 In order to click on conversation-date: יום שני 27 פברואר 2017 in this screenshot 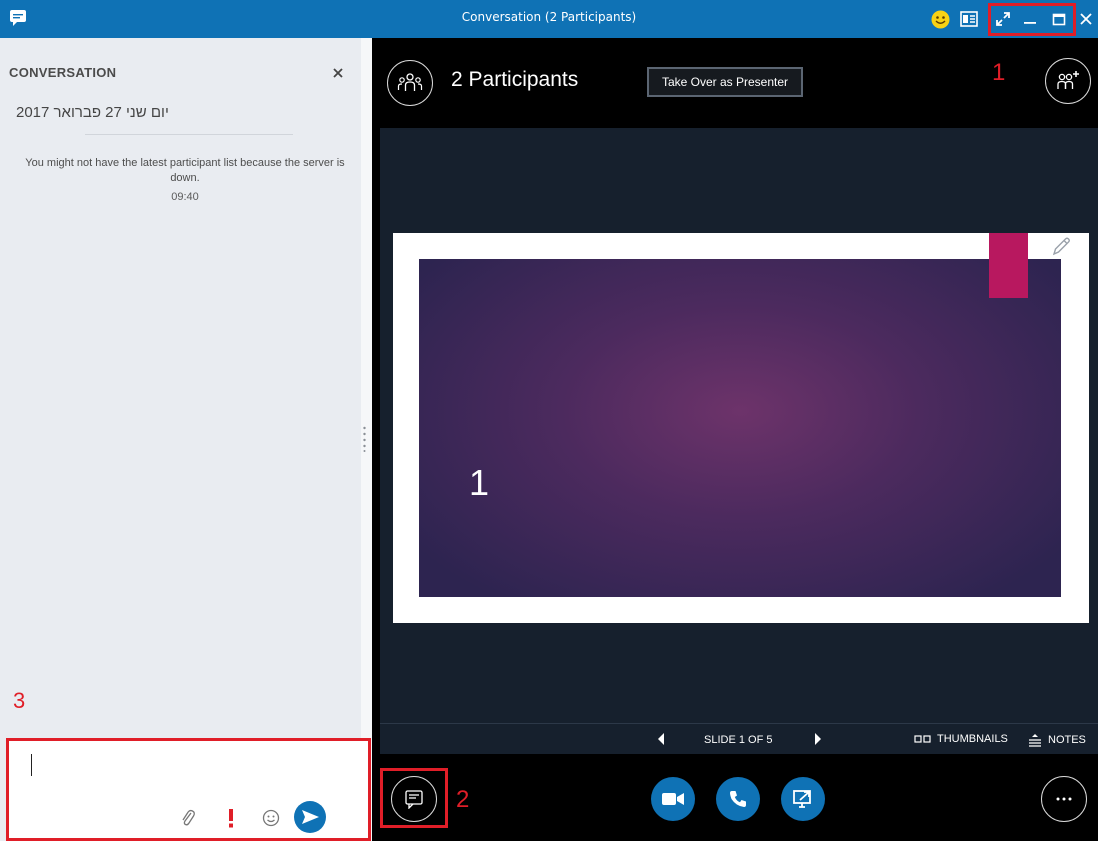, I will do `click(92, 112)`.